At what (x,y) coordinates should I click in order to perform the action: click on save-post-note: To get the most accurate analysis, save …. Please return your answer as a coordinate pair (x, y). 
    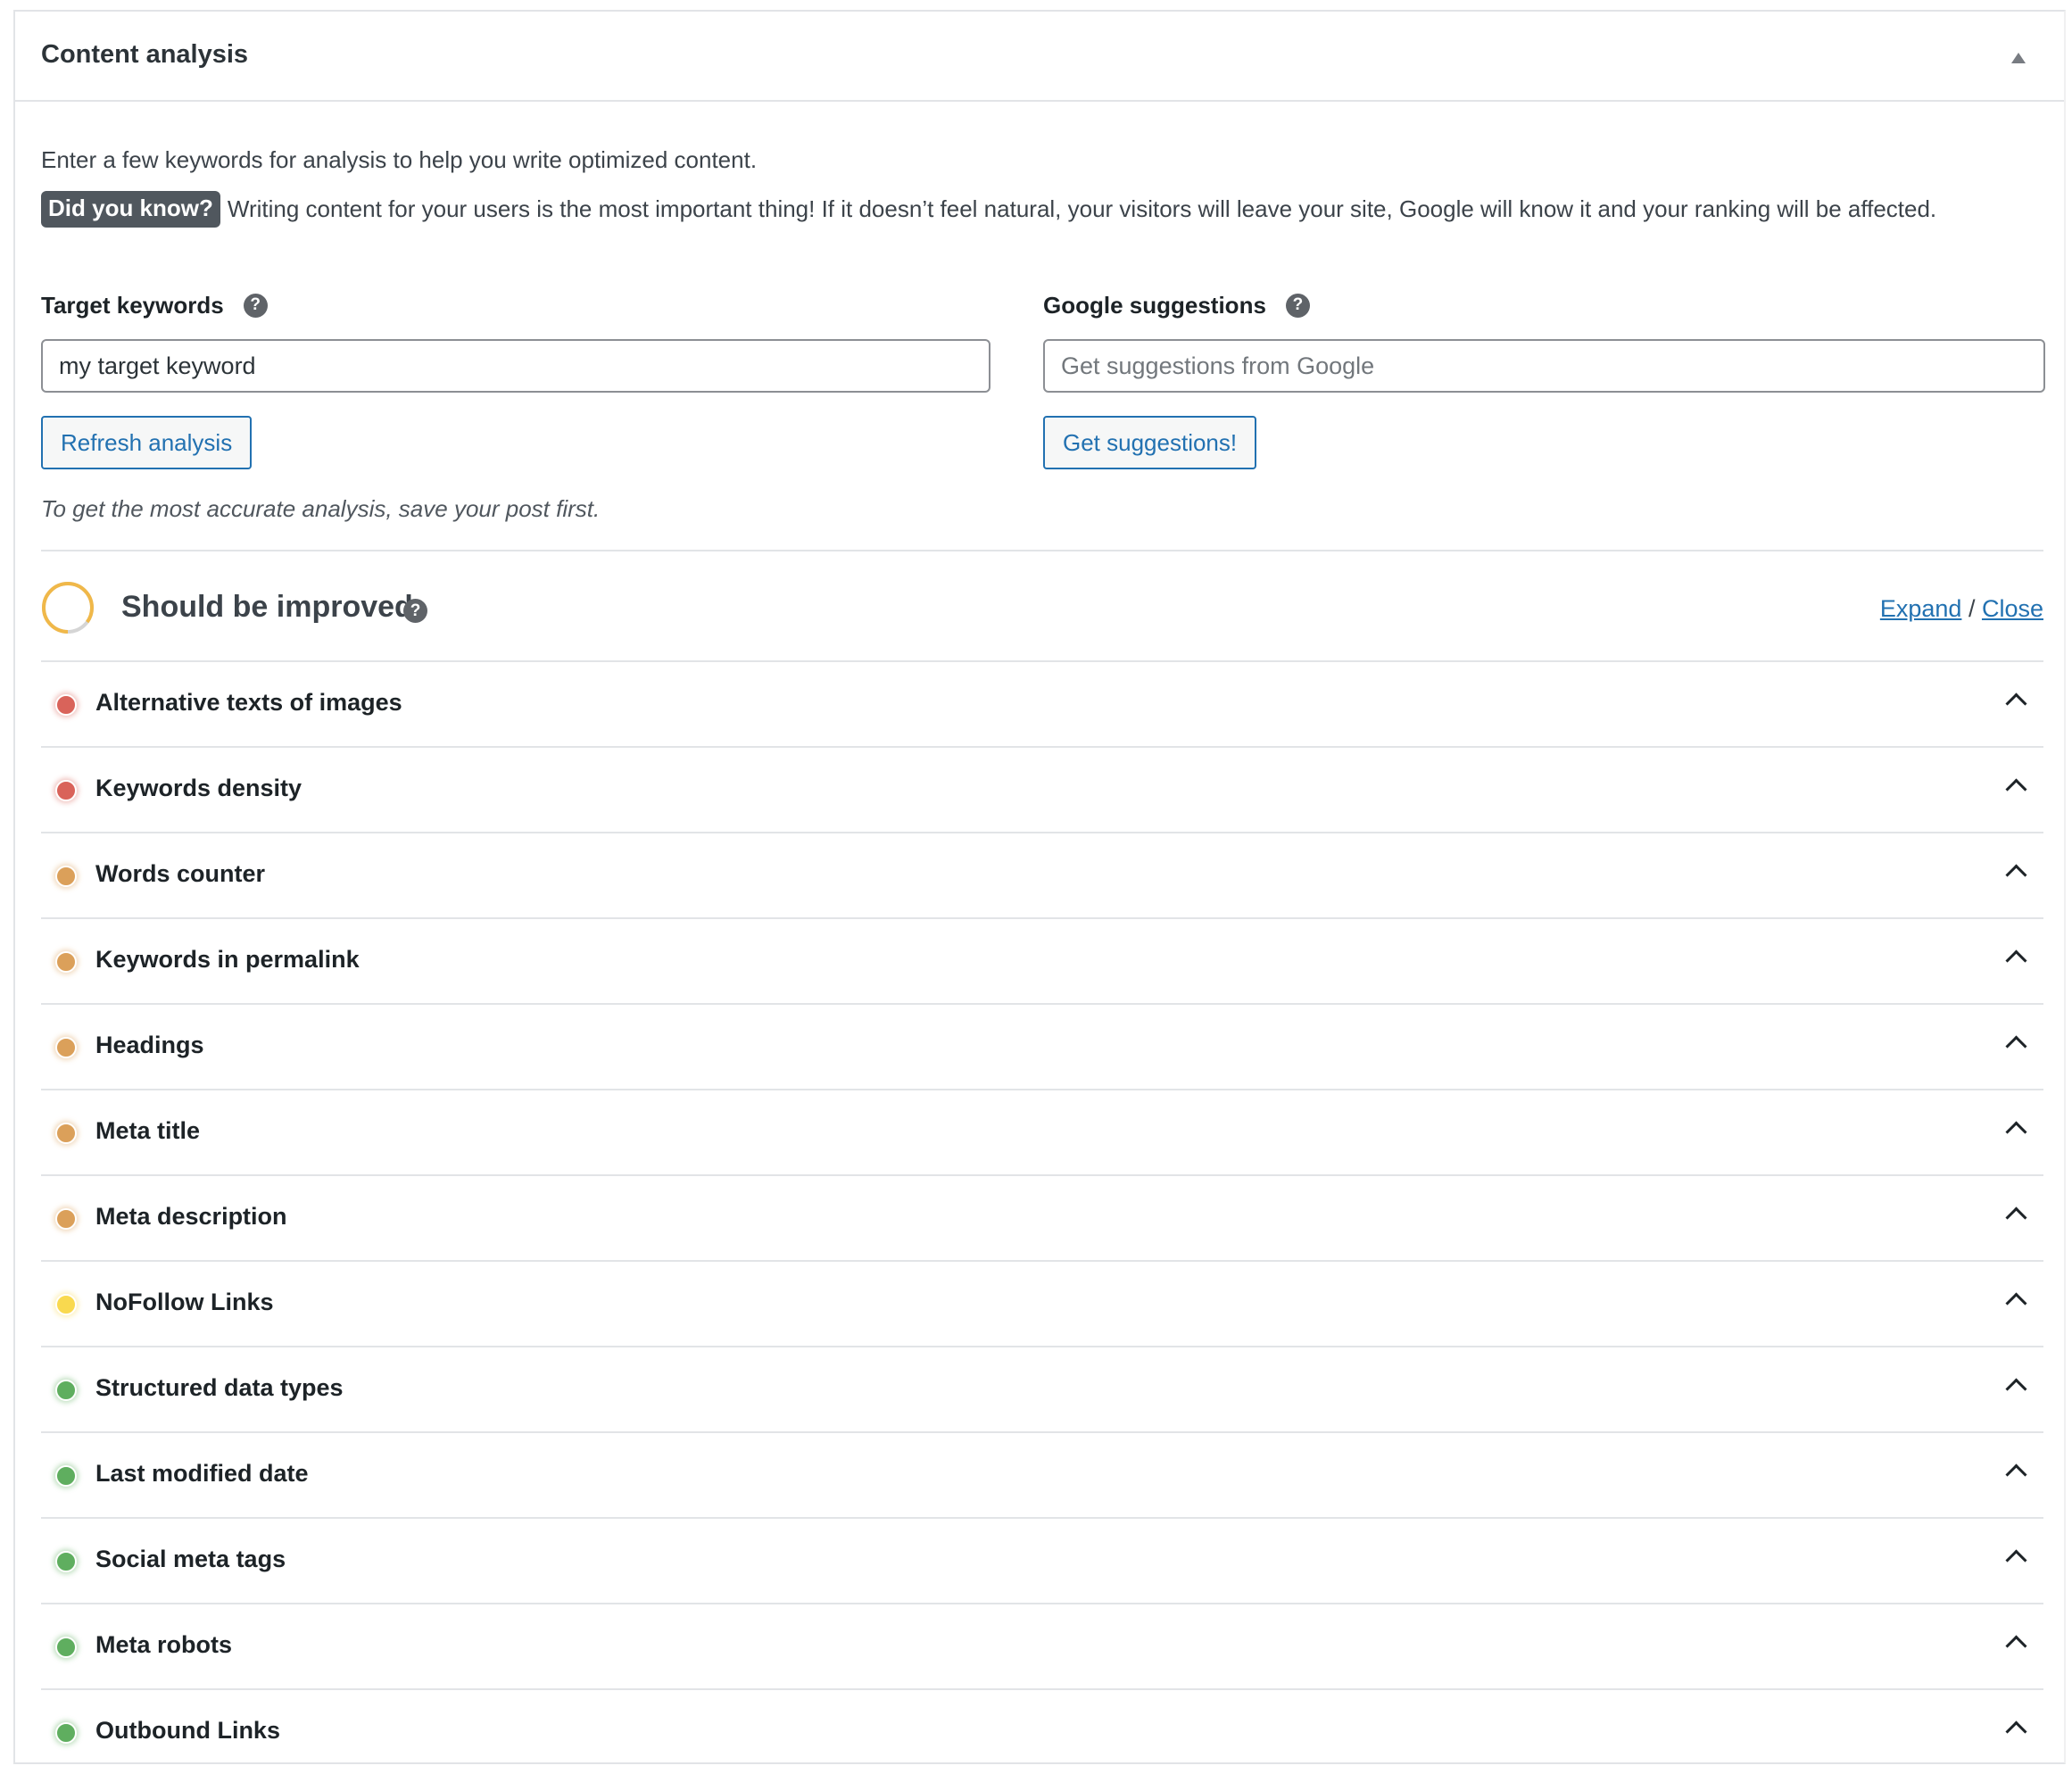
    Looking at the image, I should click on (321, 509).